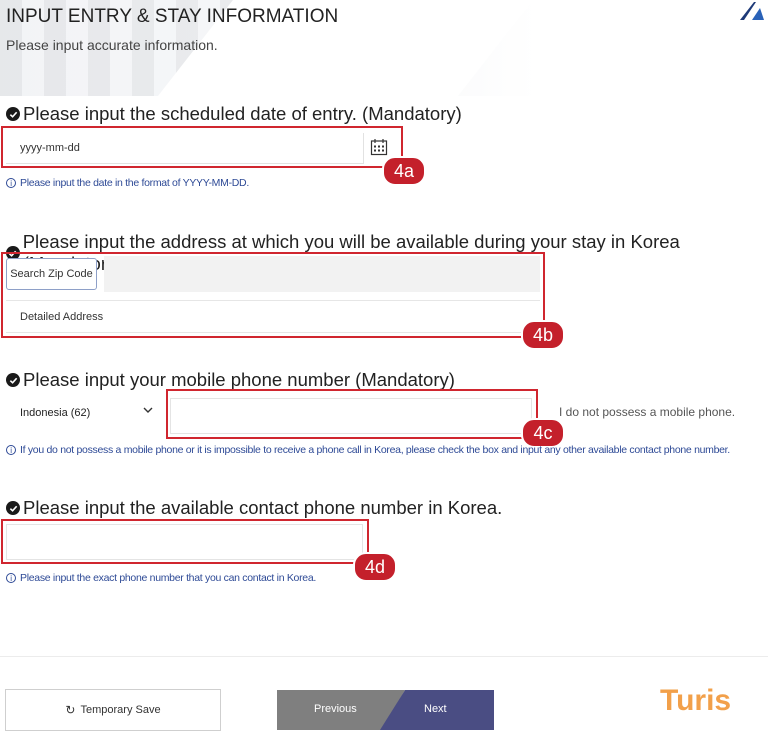 The image size is (768, 738). What do you see at coordinates (148, 410) in the screenshot?
I see `chevron-down-icon` at bounding box center [148, 410].